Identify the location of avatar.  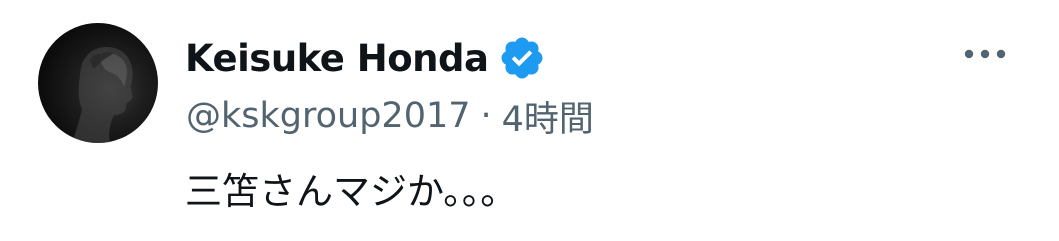
(98, 83).